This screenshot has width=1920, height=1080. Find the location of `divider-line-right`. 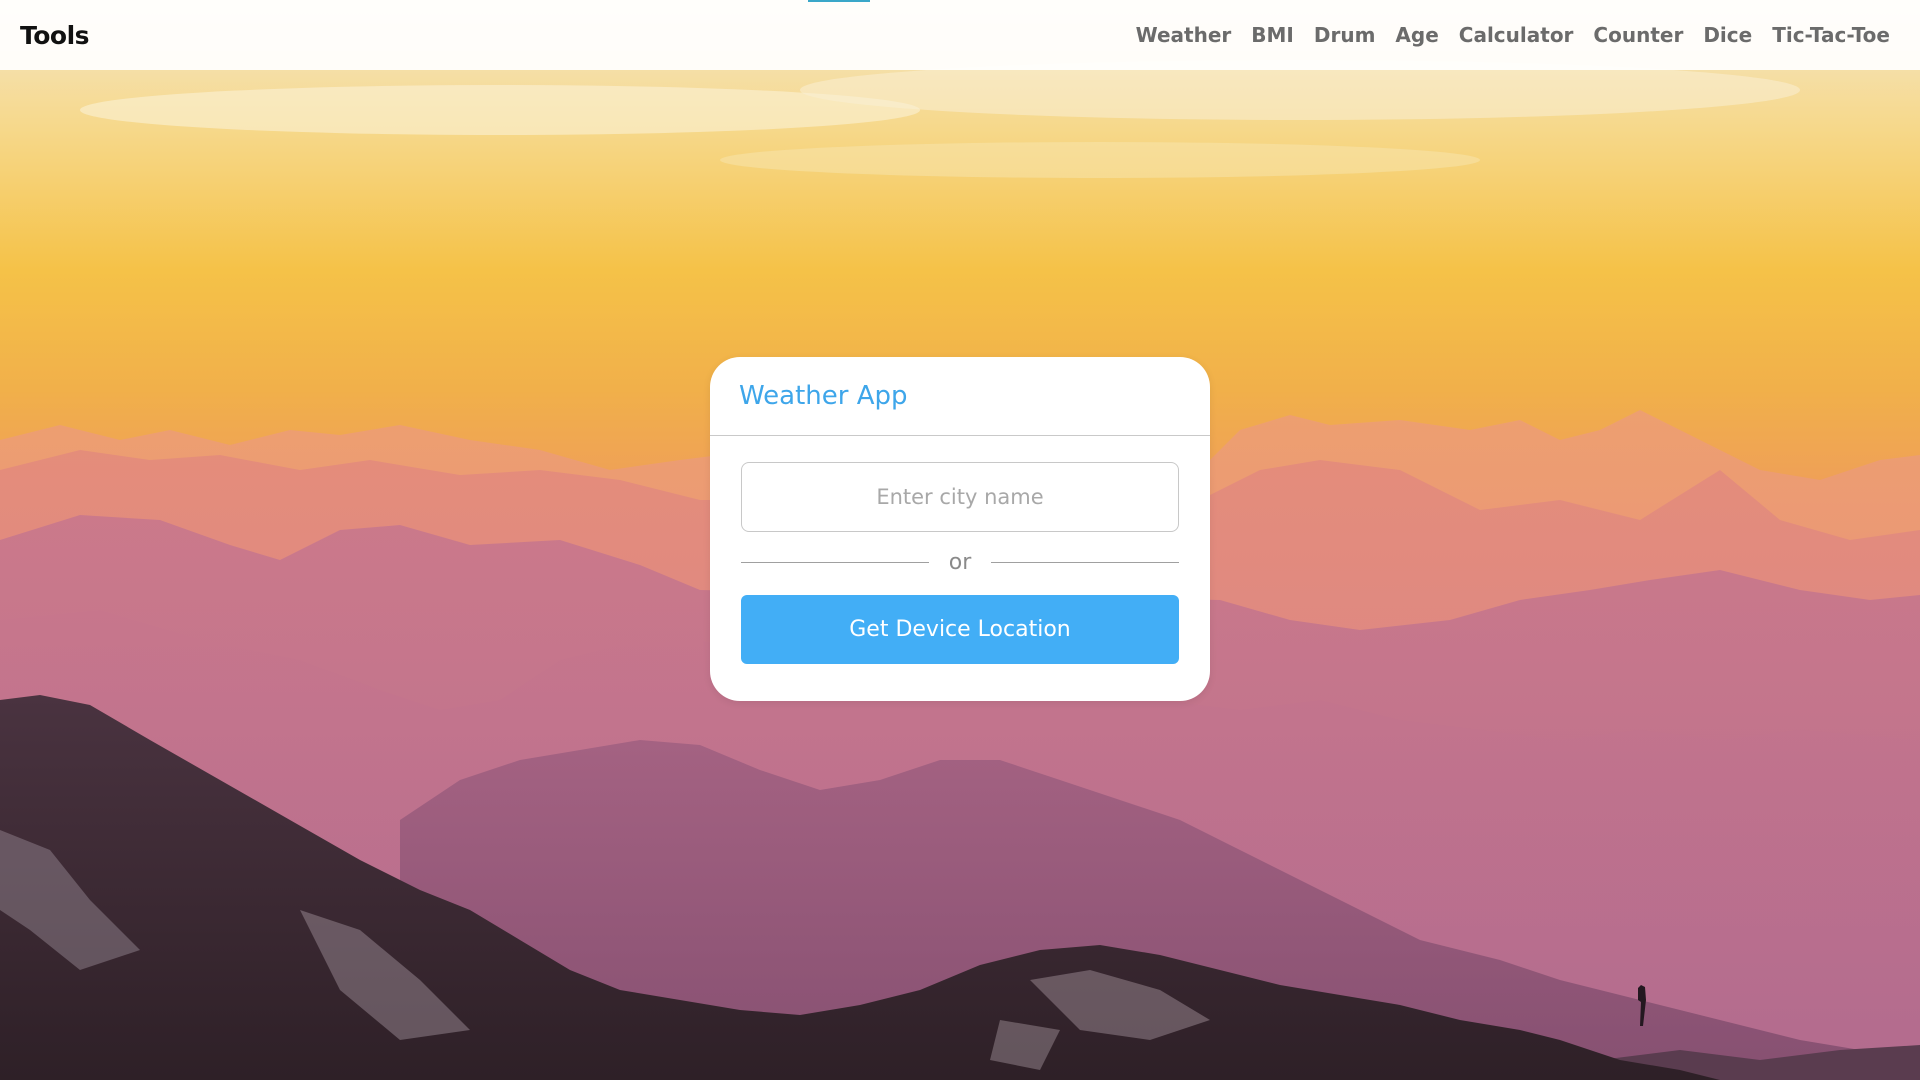

divider-line-right is located at coordinates (1084, 562).